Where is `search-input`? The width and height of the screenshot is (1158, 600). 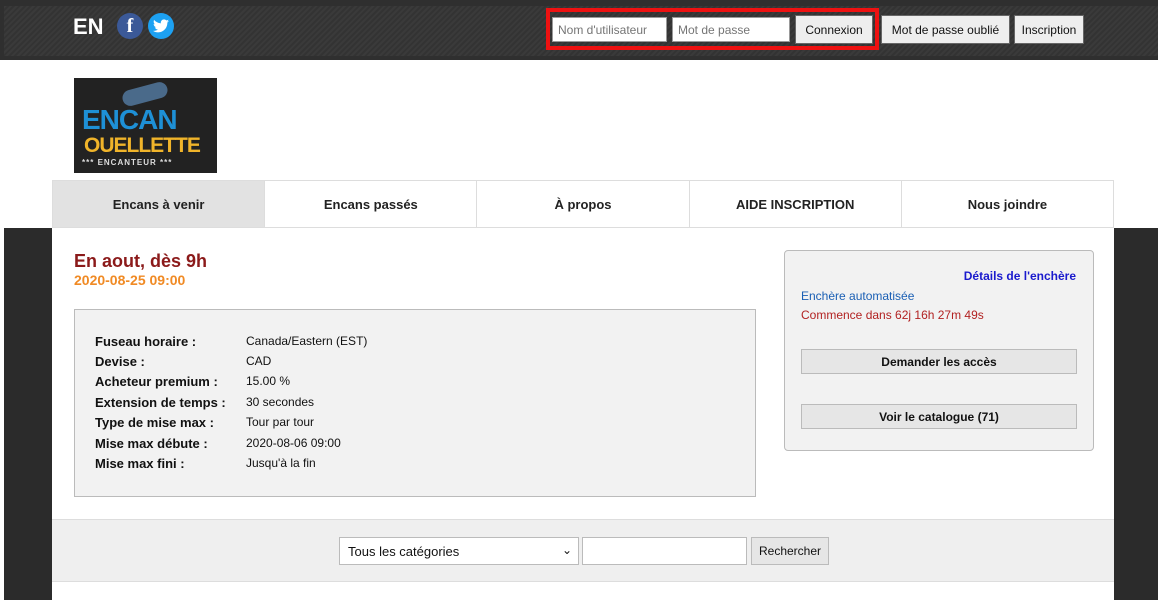
search-input is located at coordinates (664, 551).